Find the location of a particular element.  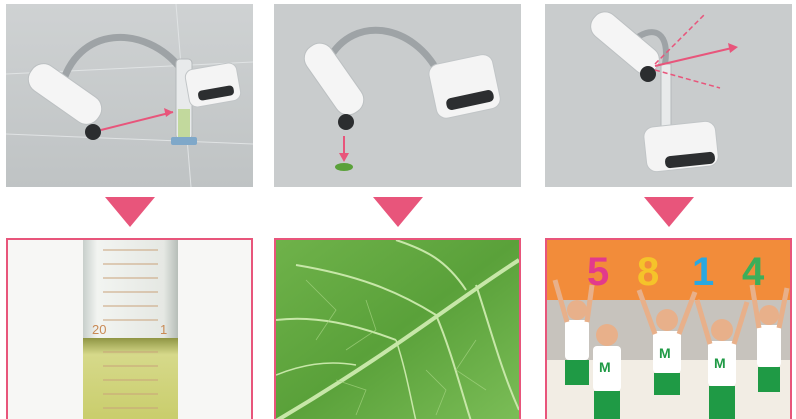

camera-top-down-view-photo is located at coordinates (397, 95).